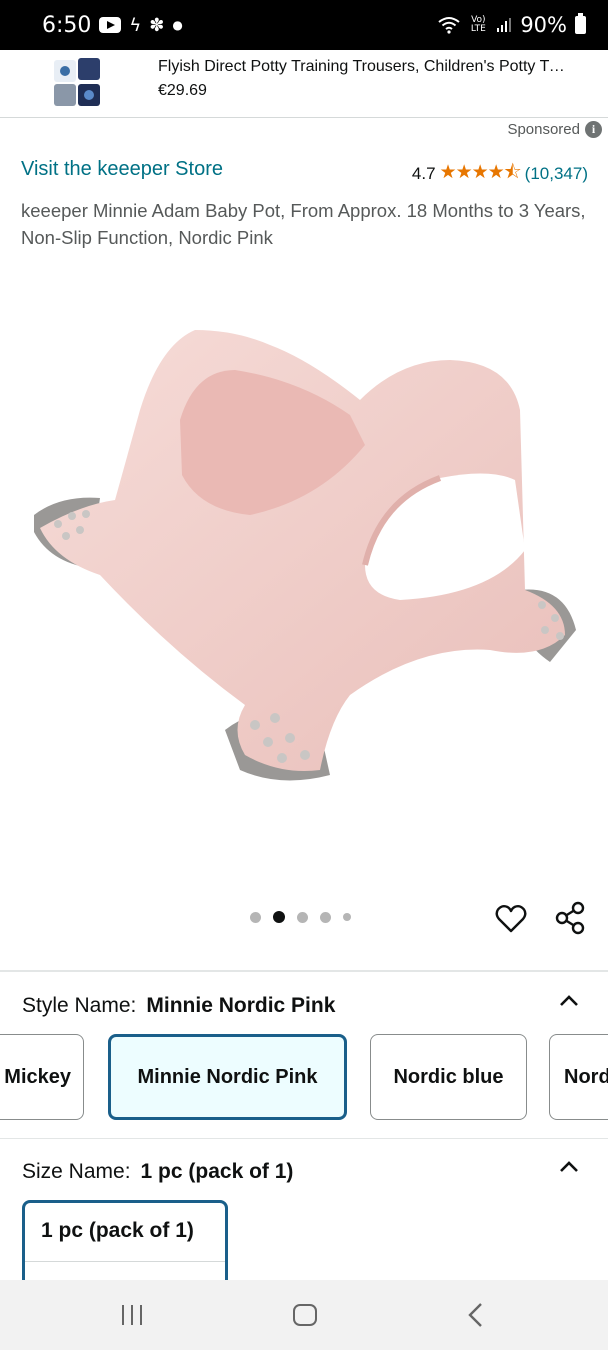  Describe the element at coordinates (217, 1171) in the screenshot. I see `size-selected-value: 1 pc (pack of 1)` at that location.